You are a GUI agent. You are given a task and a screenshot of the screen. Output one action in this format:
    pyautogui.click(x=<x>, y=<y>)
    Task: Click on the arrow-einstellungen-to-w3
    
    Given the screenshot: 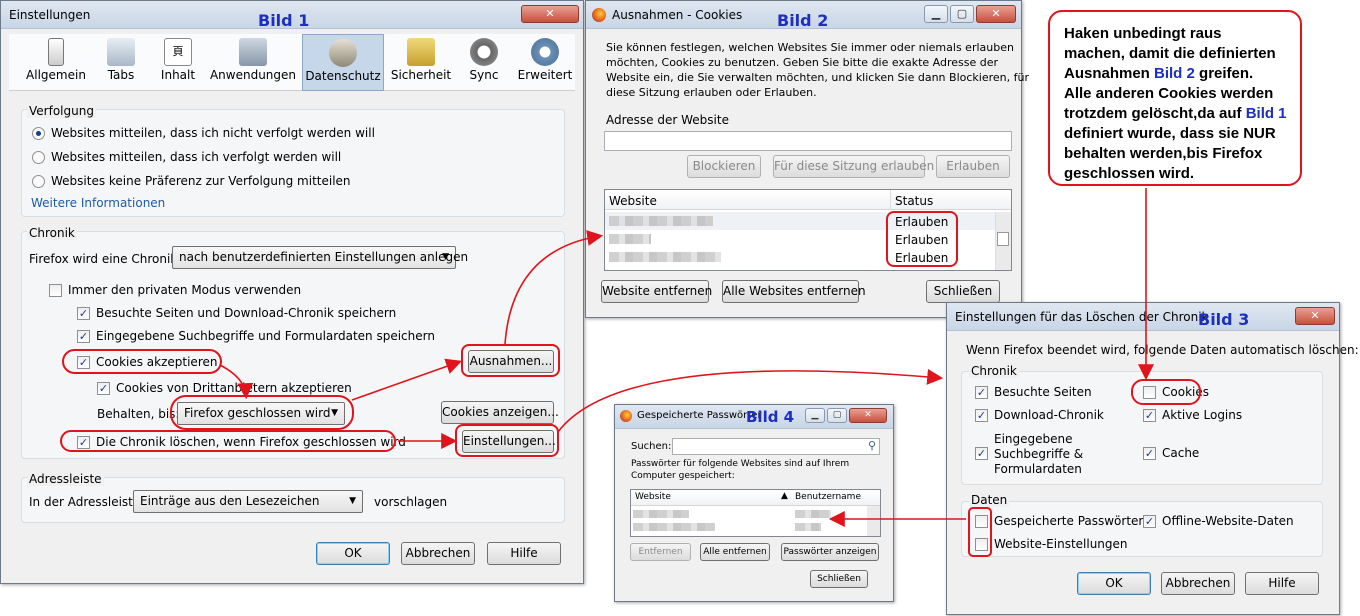 What is the action you would take?
    pyautogui.click(x=750, y=400)
    